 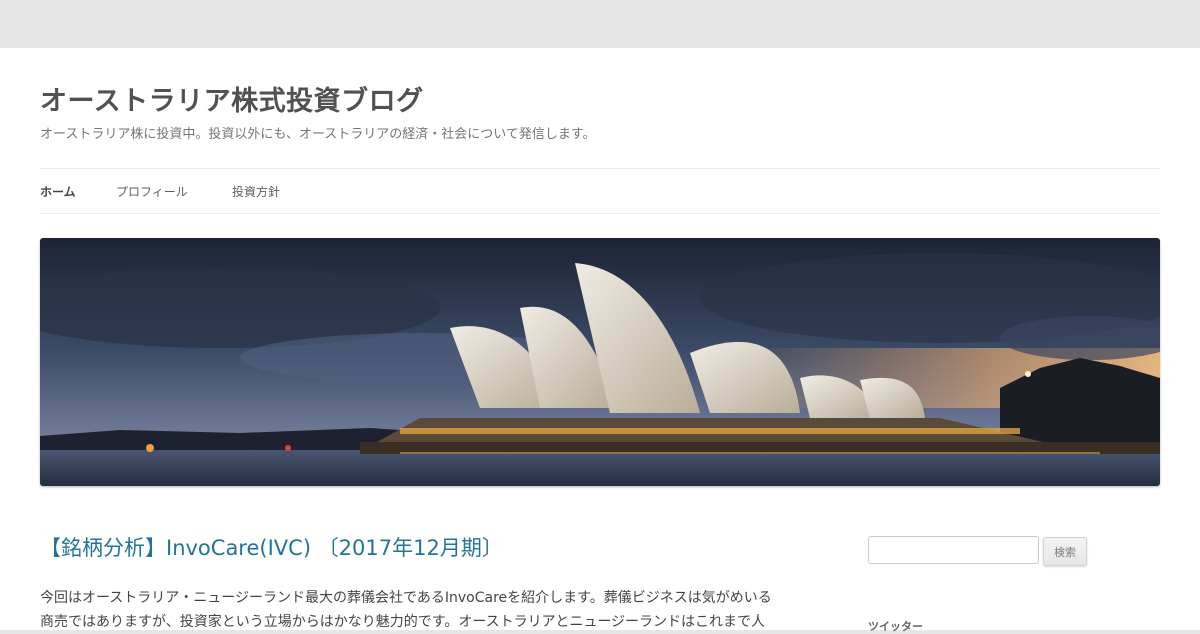 What do you see at coordinates (58, 191) in the screenshot?
I see `nav-item-home: ホーム` at bounding box center [58, 191].